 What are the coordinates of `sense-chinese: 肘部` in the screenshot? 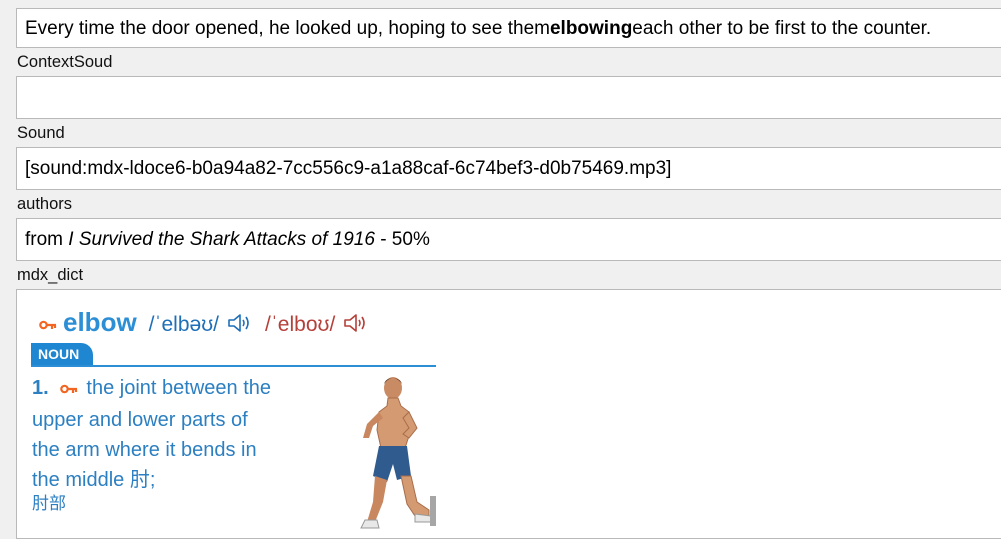 It's located at (49, 503).